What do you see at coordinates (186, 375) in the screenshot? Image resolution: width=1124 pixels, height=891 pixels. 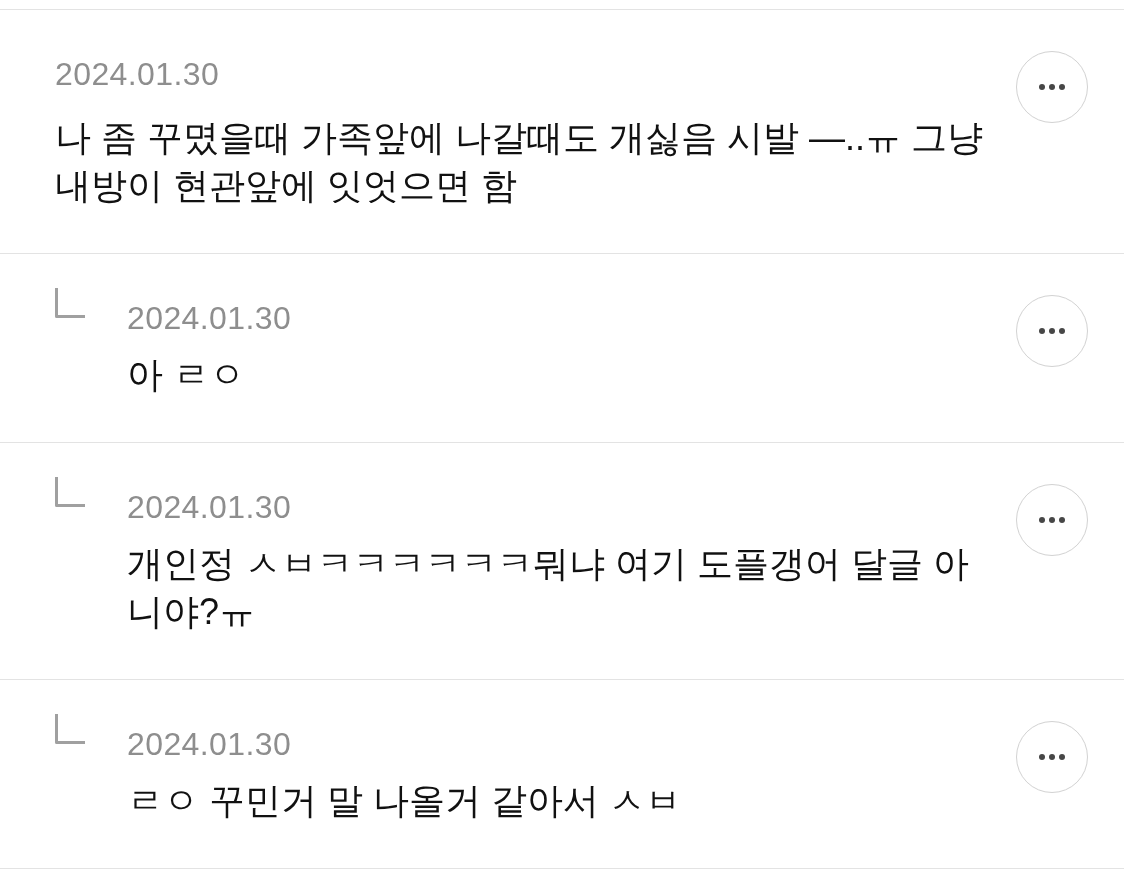 I see `comment-text: 아 ㄹㅇ` at bounding box center [186, 375].